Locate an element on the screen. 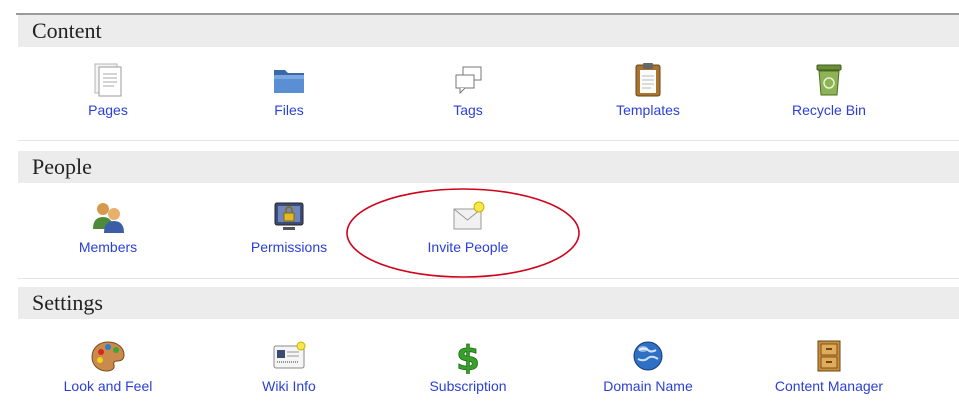 This screenshot has height=410, width=959. item-label: Tags is located at coordinates (468, 110).